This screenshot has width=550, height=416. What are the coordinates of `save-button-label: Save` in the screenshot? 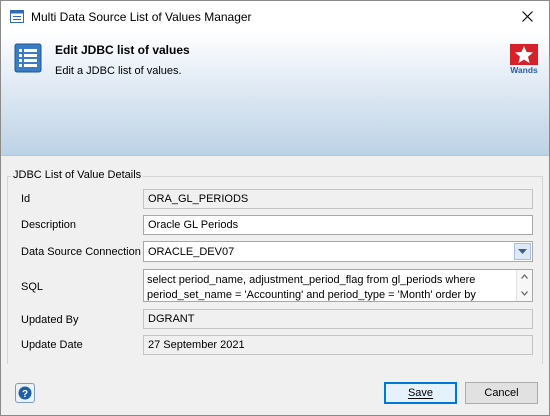 It's located at (420, 393).